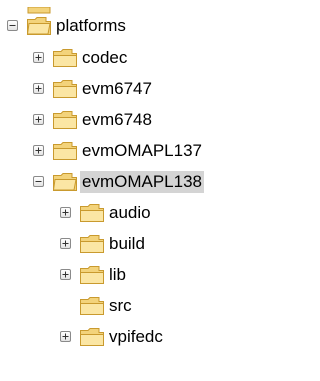 The width and height of the screenshot is (320, 381). I want to click on tree-item-evmOMAPL138: evmOMAPL138, so click(134, 183).